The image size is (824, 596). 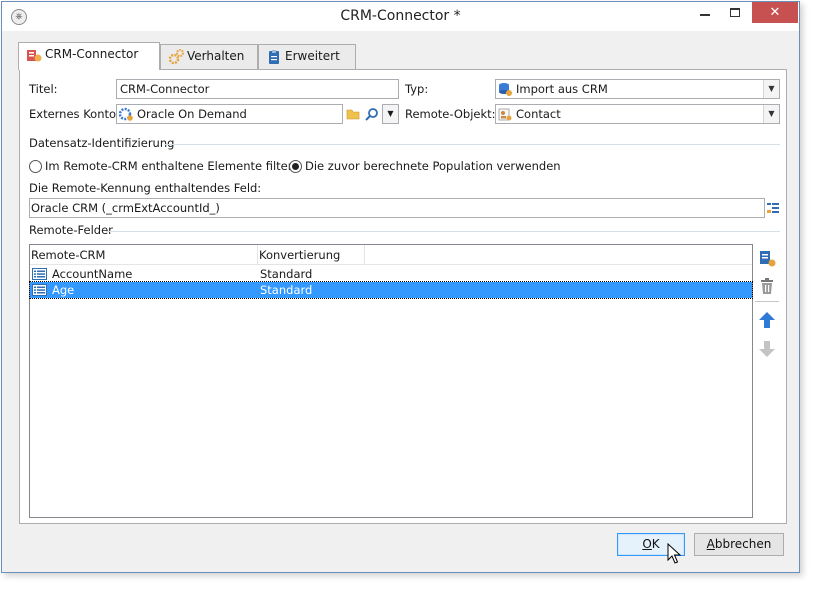 What do you see at coordinates (417, 89) in the screenshot?
I see `typ-label: Typ:` at bounding box center [417, 89].